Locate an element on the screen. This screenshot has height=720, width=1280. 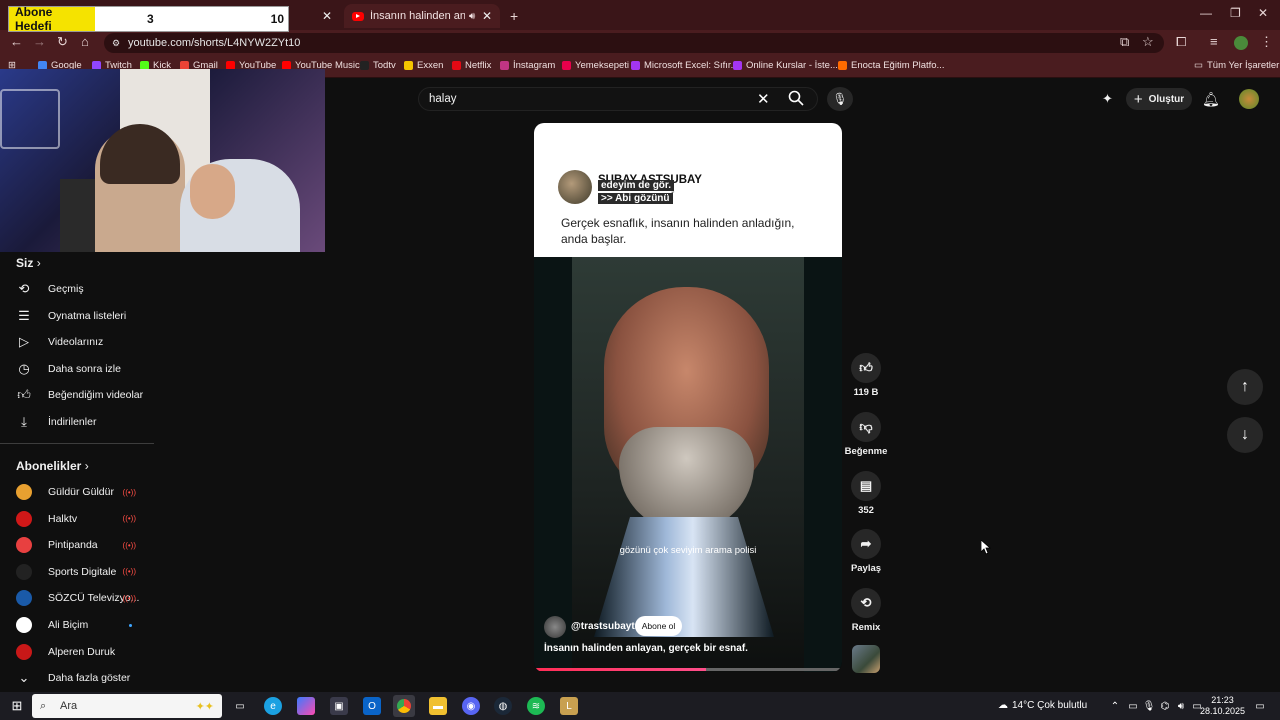
sidebar-item: ◷ Daha sonra izle is located at coordinates (77, 369).